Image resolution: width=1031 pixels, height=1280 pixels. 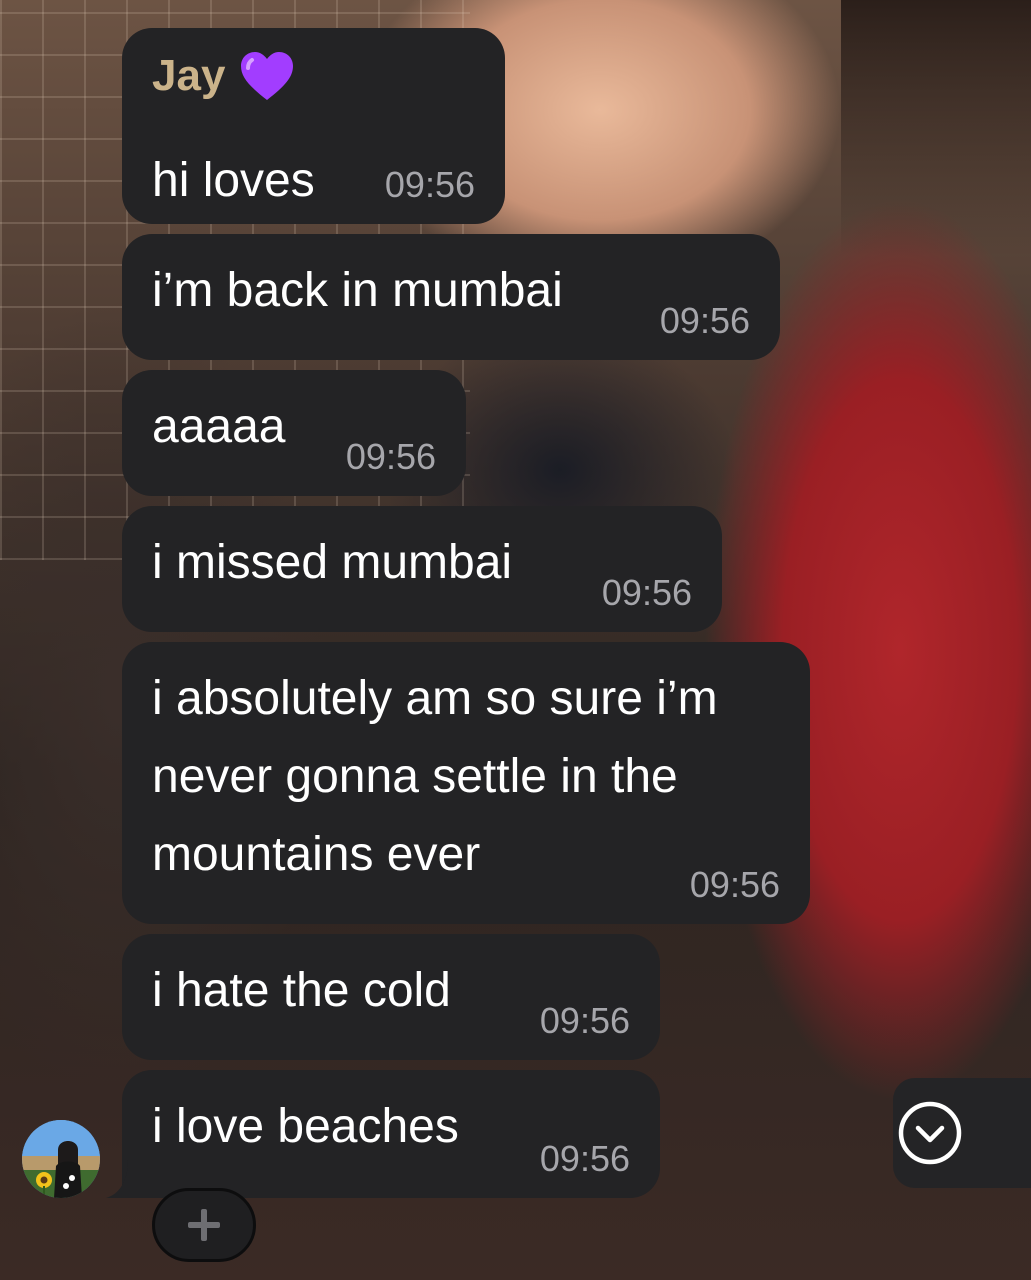 I want to click on bubble-tail, so click(x=126, y=1179).